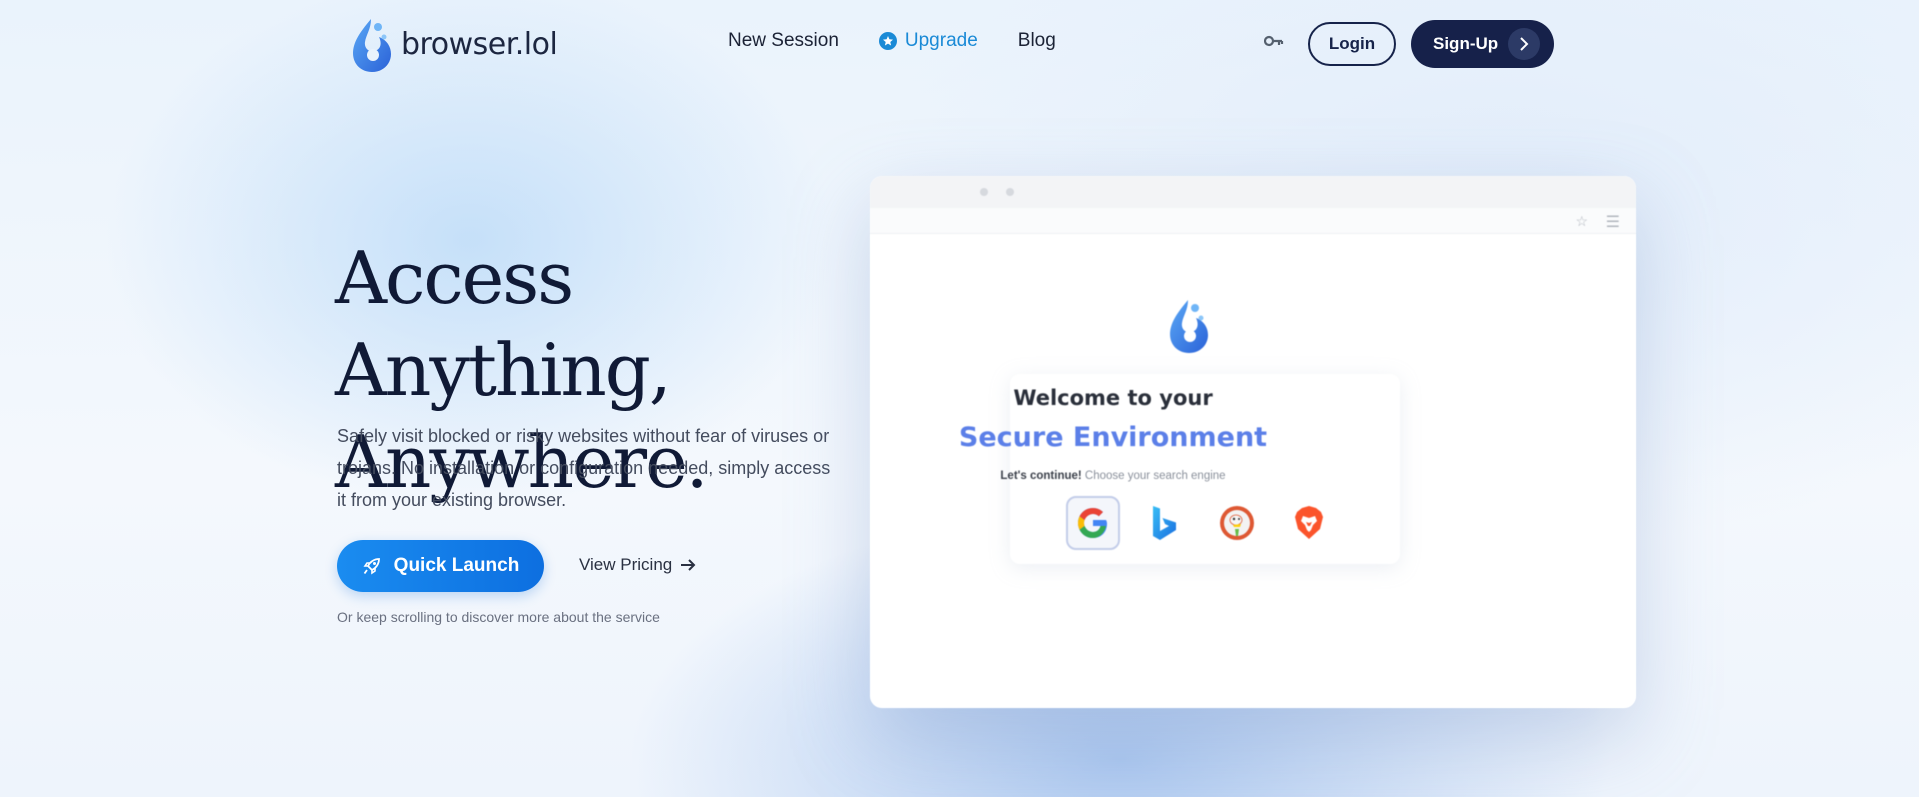 This screenshot has height=797, width=1919. I want to click on hero-title-line1: Access Anything,, so click(503, 324).